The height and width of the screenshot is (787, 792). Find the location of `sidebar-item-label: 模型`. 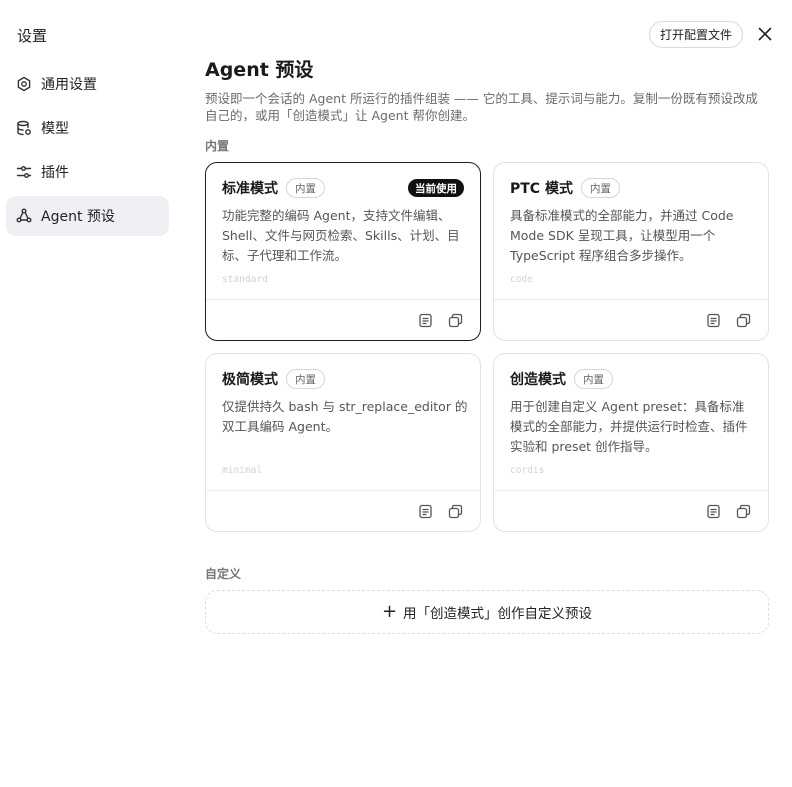

sidebar-item-label: 模型 is located at coordinates (55, 129).